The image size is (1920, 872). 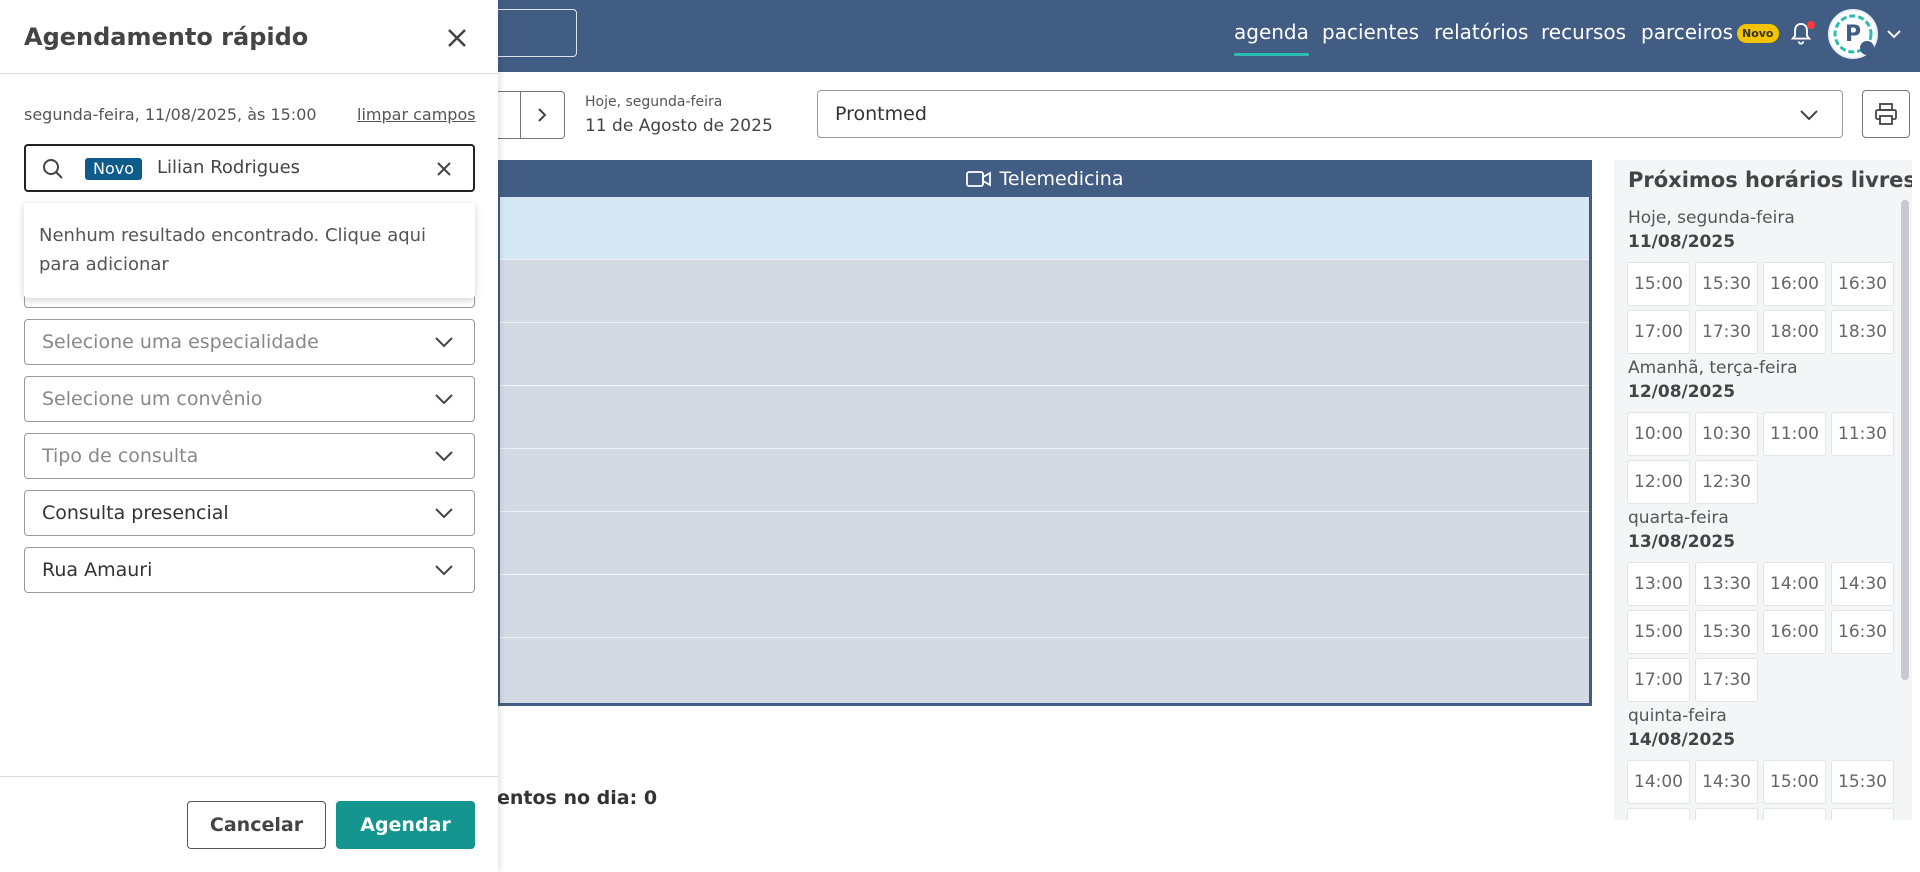 I want to click on nav-pacientes: pacientes, so click(x=1370, y=32).